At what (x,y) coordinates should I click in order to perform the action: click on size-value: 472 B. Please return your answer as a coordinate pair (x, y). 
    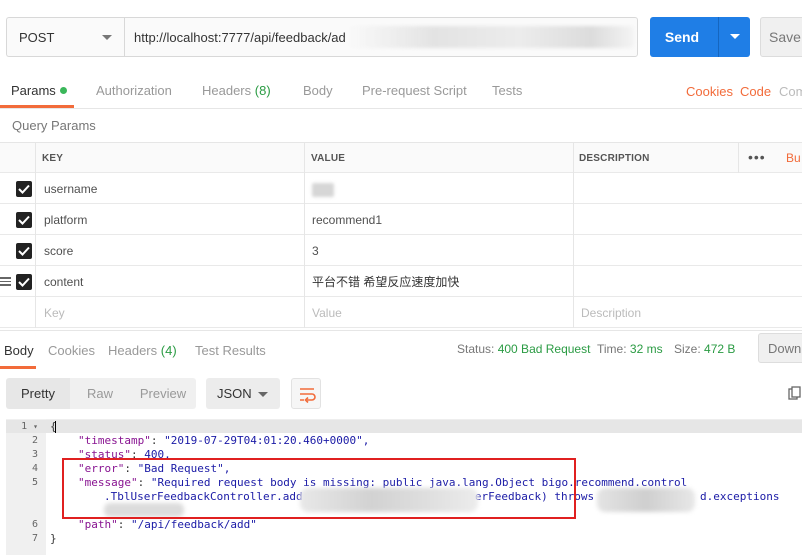
    Looking at the image, I should click on (720, 349).